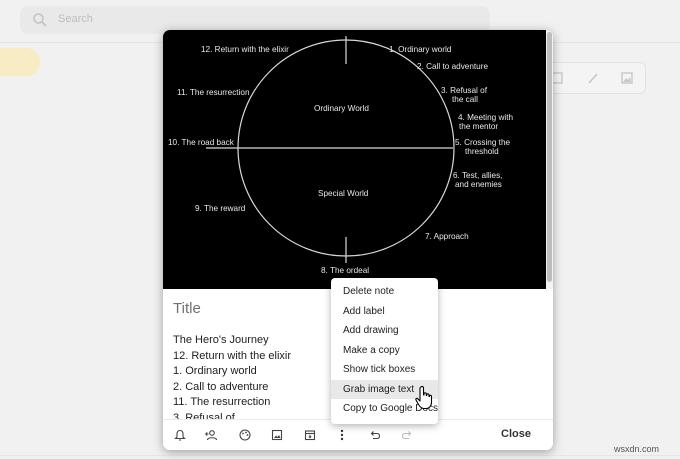 This screenshot has height=459, width=680. Describe the element at coordinates (211, 435) in the screenshot. I see `person-add-icon` at that location.